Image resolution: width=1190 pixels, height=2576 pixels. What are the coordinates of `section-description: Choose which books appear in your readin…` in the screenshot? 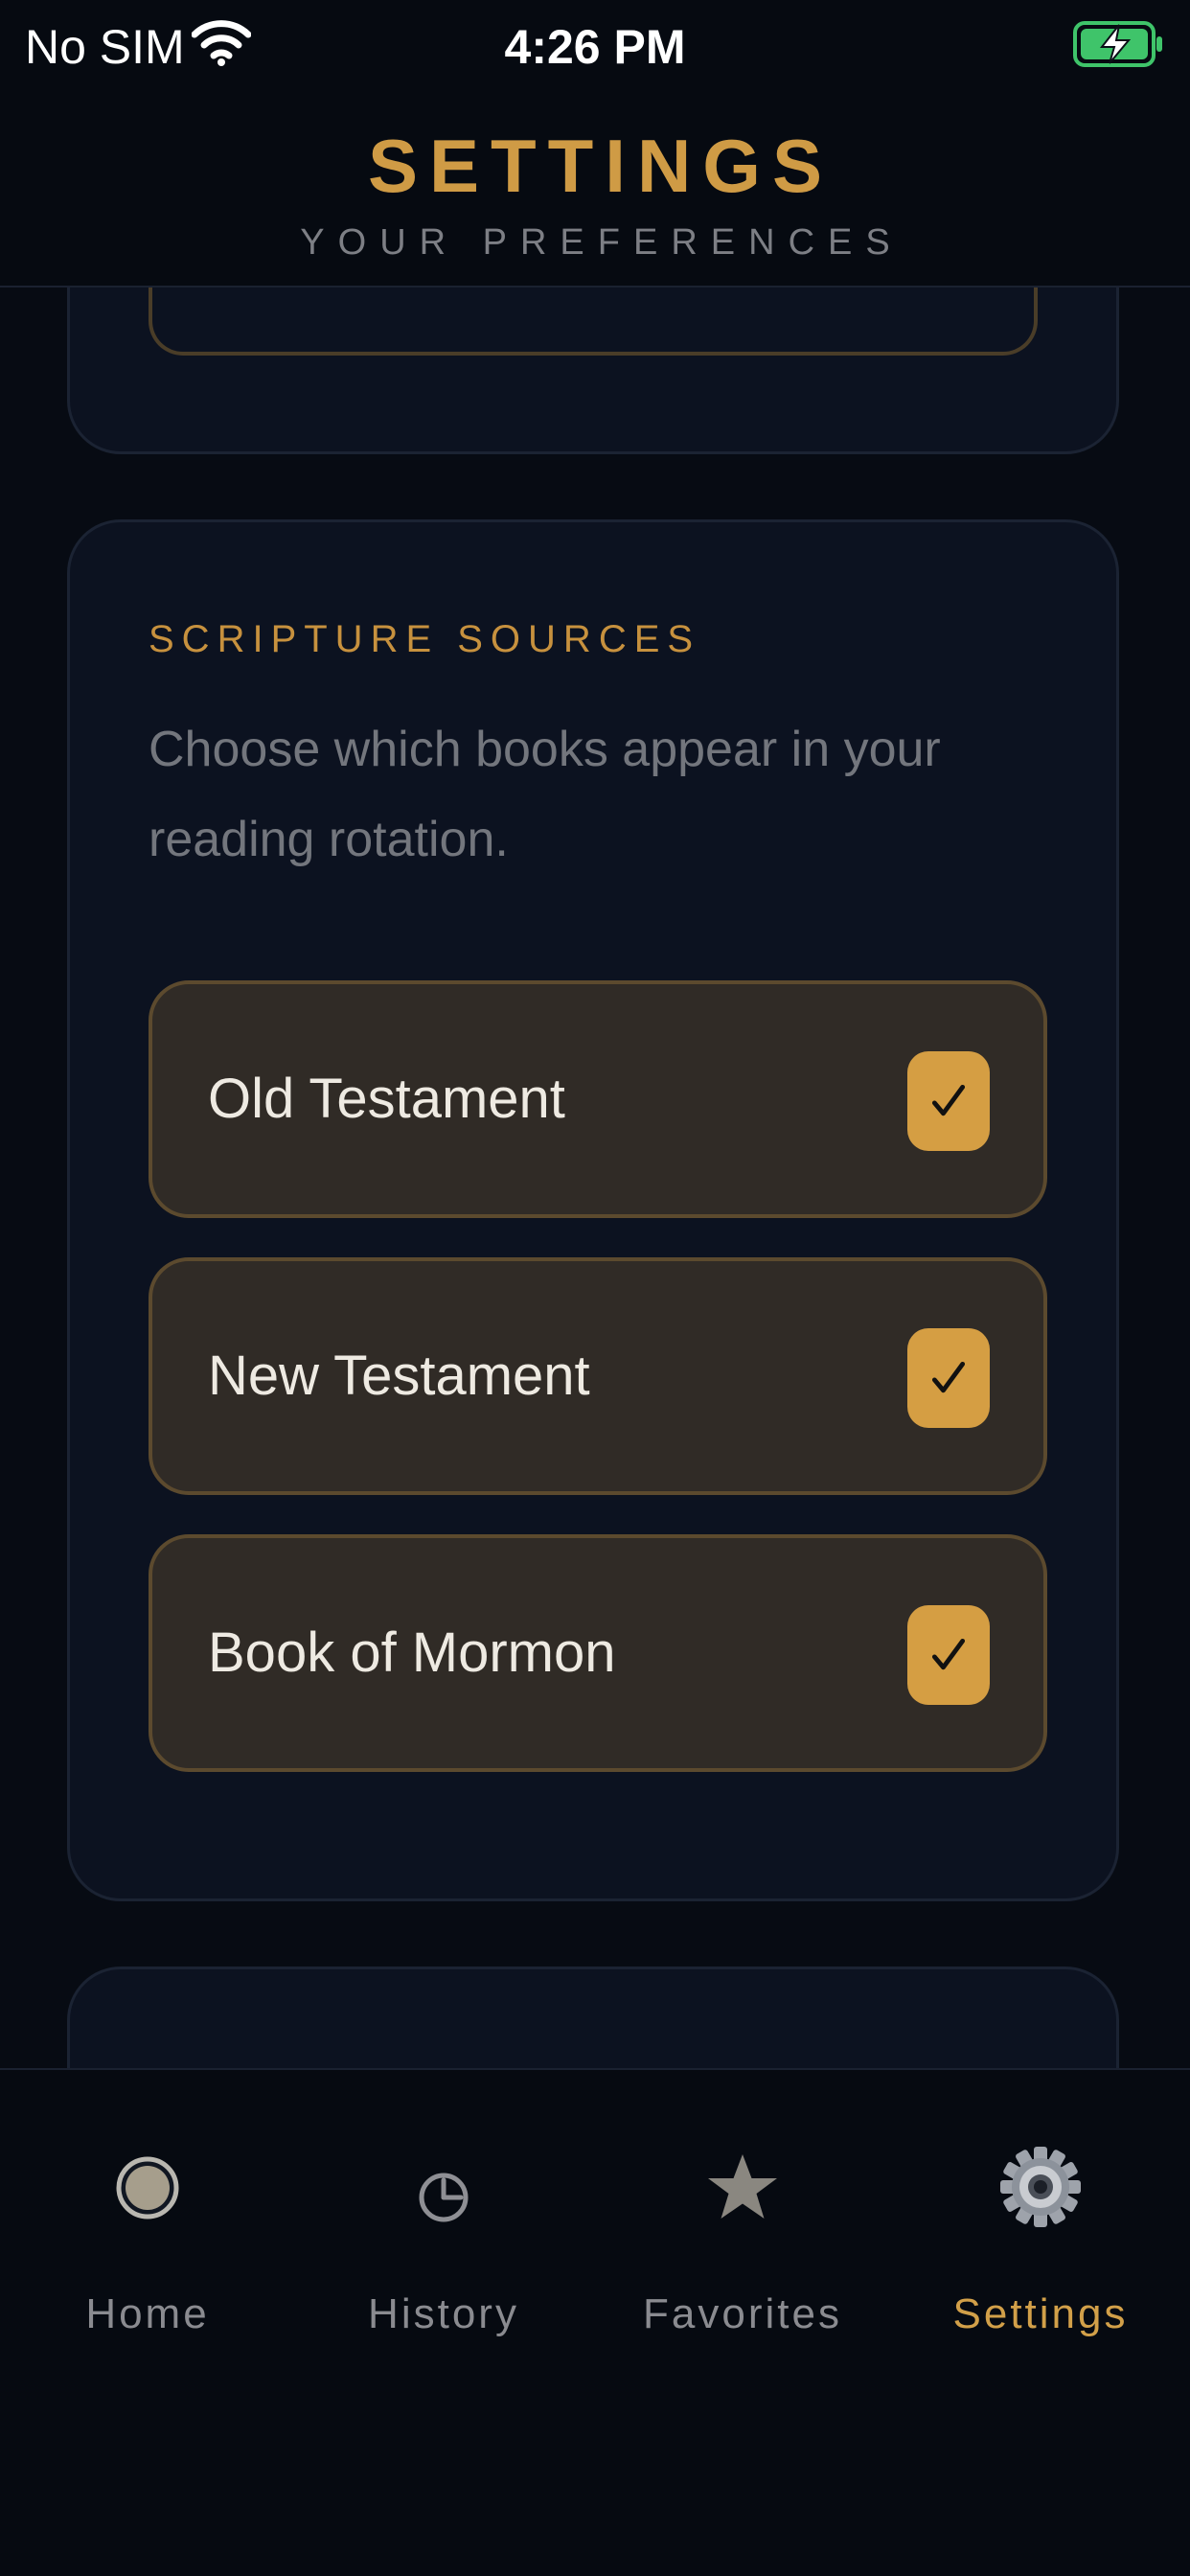 It's located at (545, 794).